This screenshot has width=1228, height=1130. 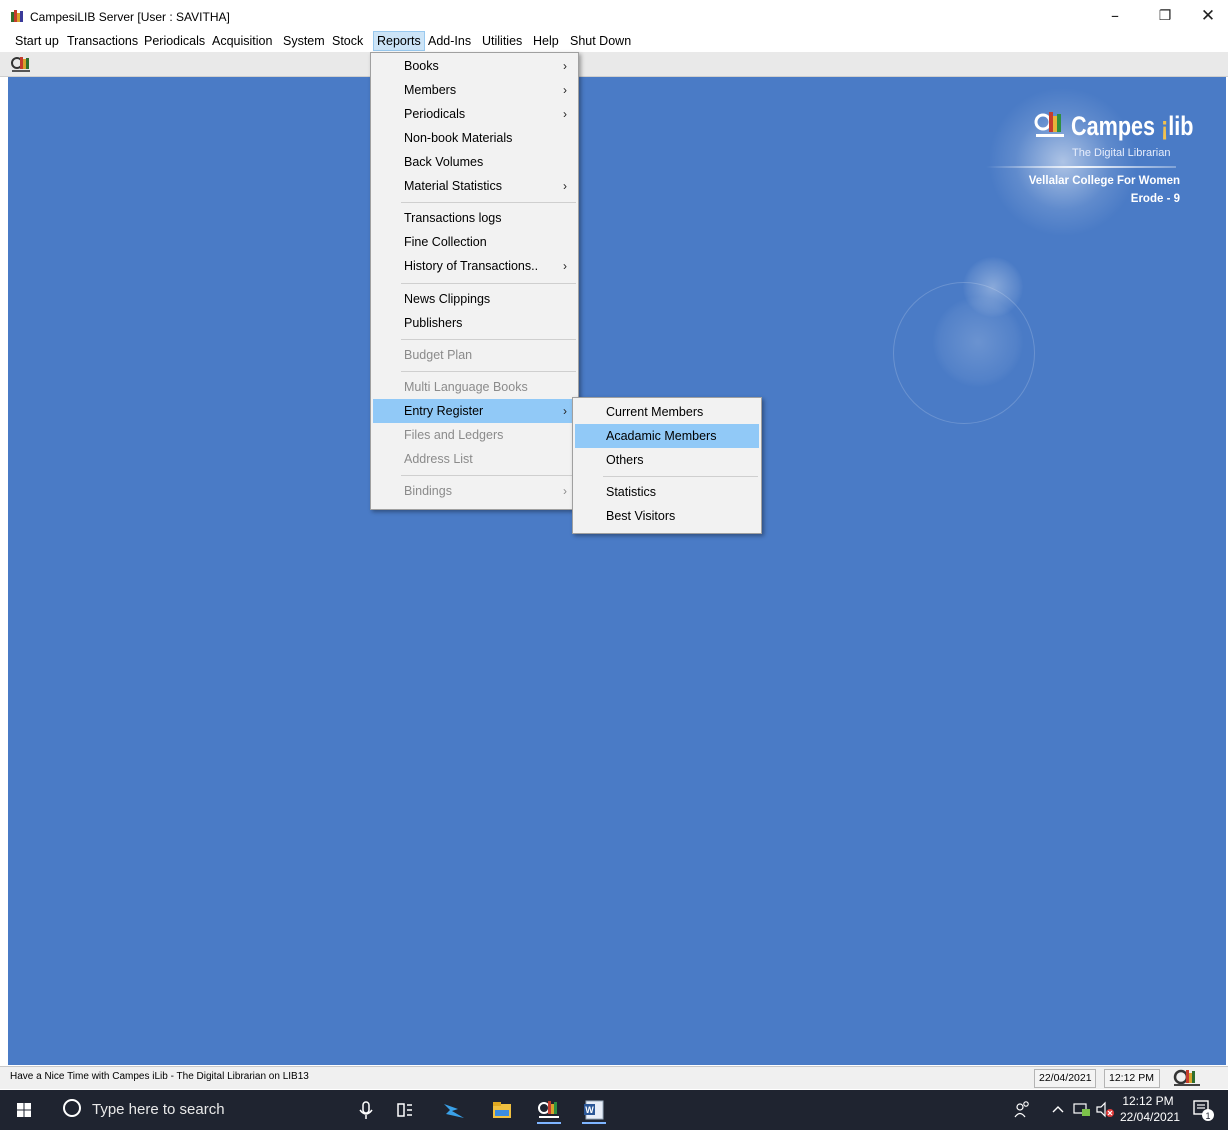 What do you see at coordinates (1165, 16) in the screenshot?
I see `maximize-button: ❐` at bounding box center [1165, 16].